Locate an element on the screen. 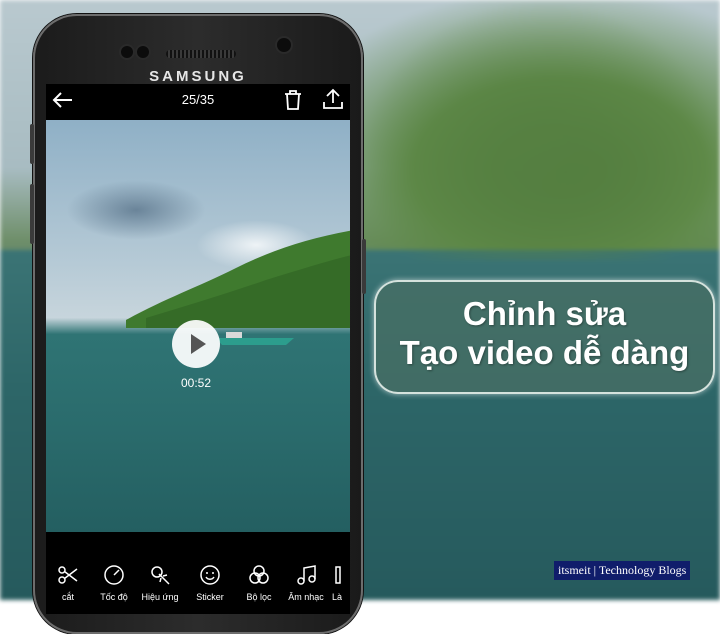 The height and width of the screenshot is (634, 720). partial-tool-icon is located at coordinates (338, 575).